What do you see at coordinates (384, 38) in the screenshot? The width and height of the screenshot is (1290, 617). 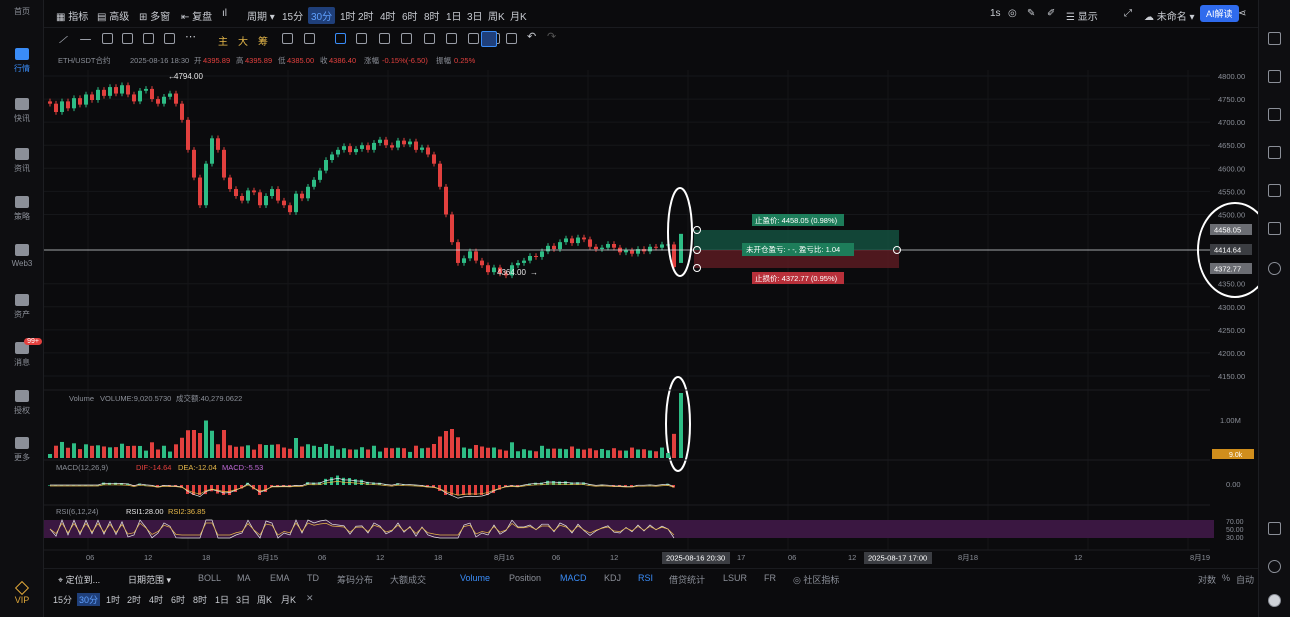 I see `ruler-icon` at bounding box center [384, 38].